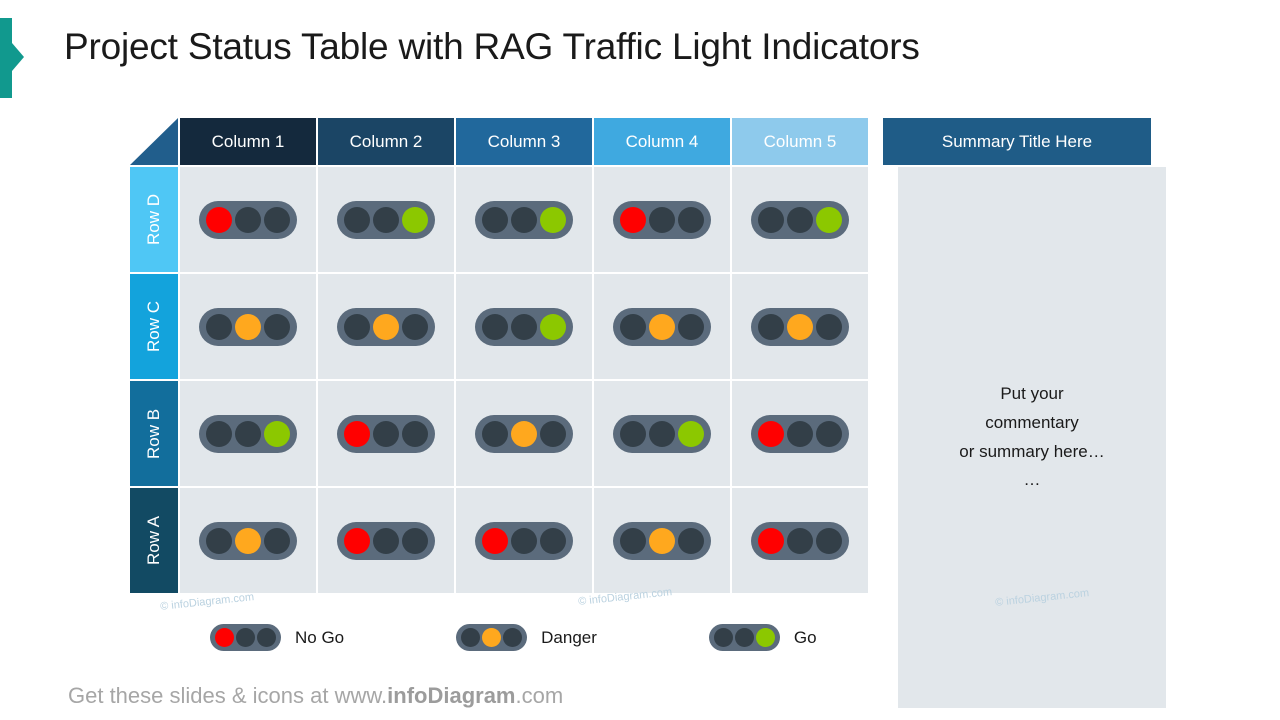 Image resolution: width=1280 pixels, height=720 pixels. What do you see at coordinates (386, 141) in the screenshot?
I see `column-header-2: Column 2` at bounding box center [386, 141].